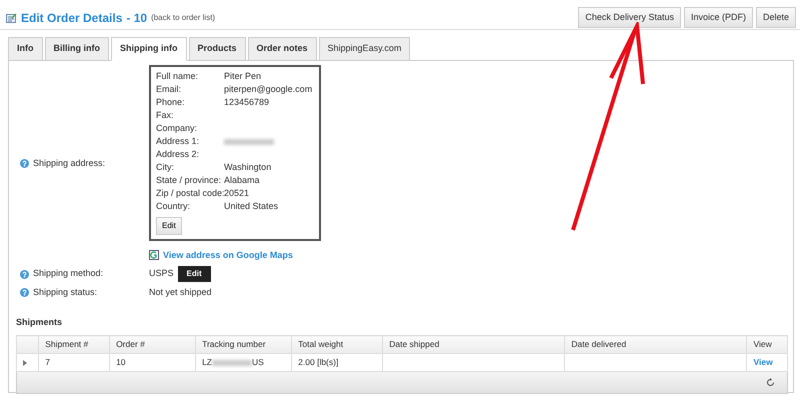 Image resolution: width=800 pixels, height=400 pixels. What do you see at coordinates (207, 362) in the screenshot?
I see `tracking-prefix: LZ` at bounding box center [207, 362].